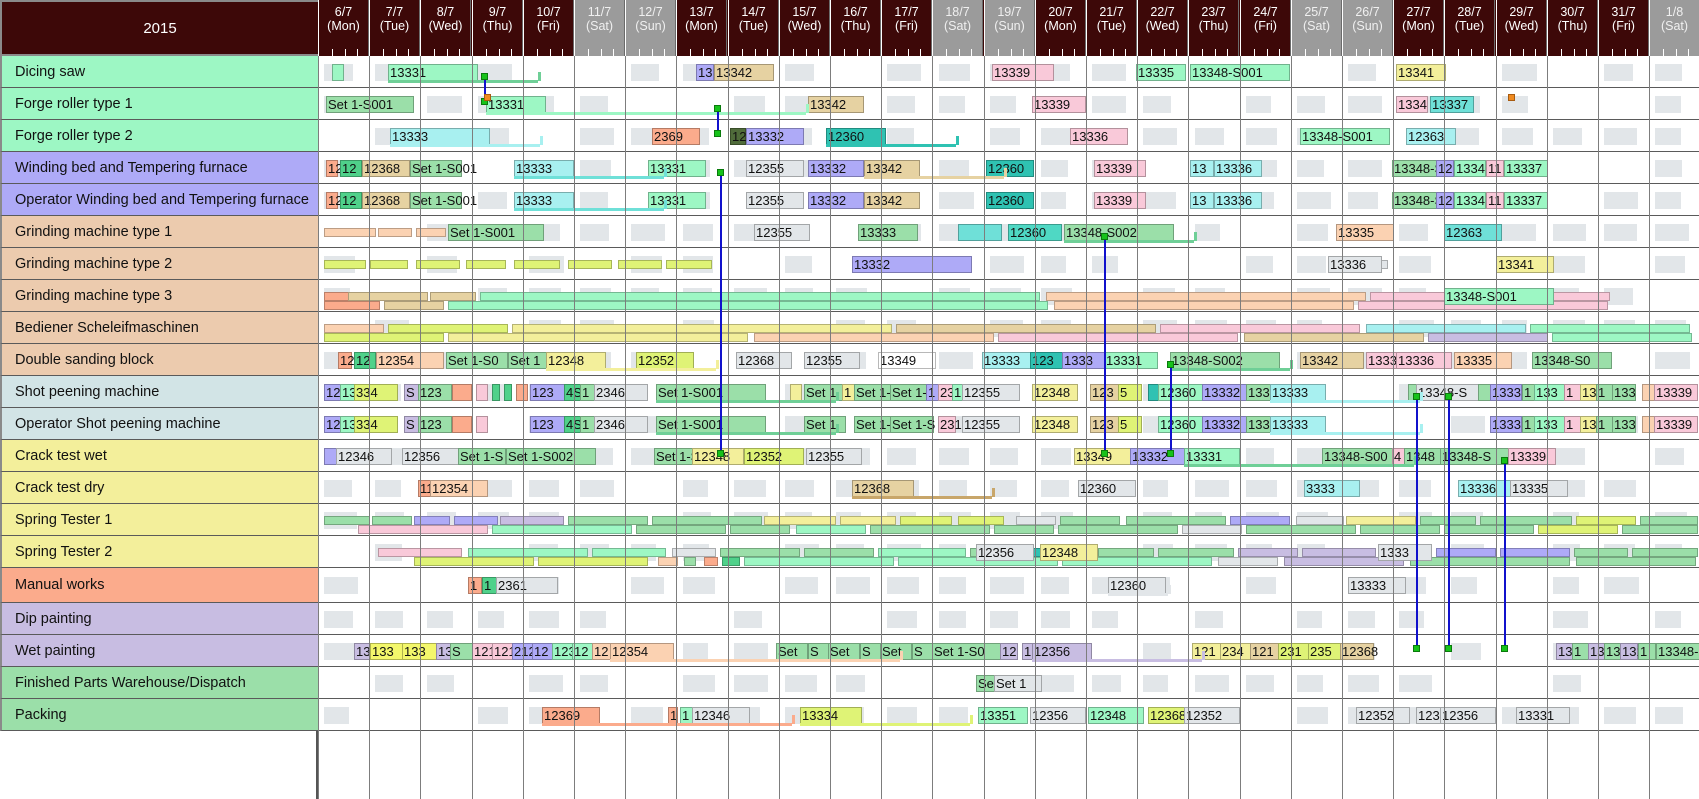 The width and height of the screenshot is (1699, 799). What do you see at coordinates (504, 651) in the screenshot?
I see `task-bar: 121` at bounding box center [504, 651].